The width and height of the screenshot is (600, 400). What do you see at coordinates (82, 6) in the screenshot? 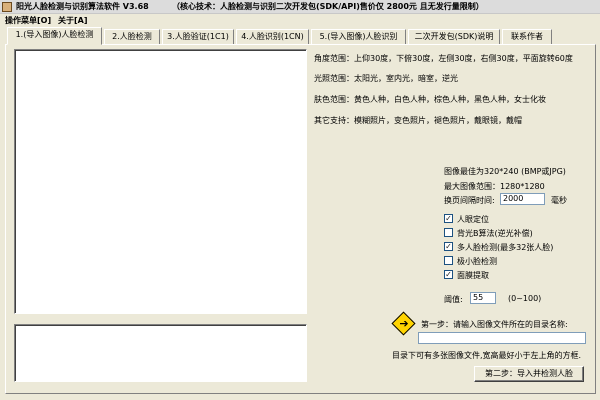
I see `window-title: 阳光人脸检测与识别算法软件 V3.68` at bounding box center [82, 6].